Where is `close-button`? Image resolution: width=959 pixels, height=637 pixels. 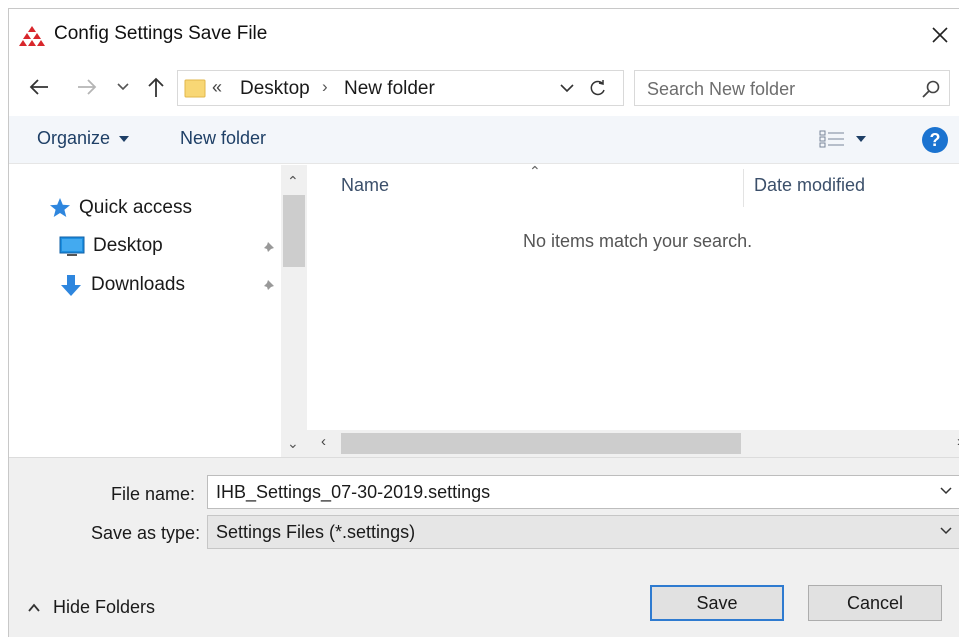
close-button is located at coordinates (939, 35).